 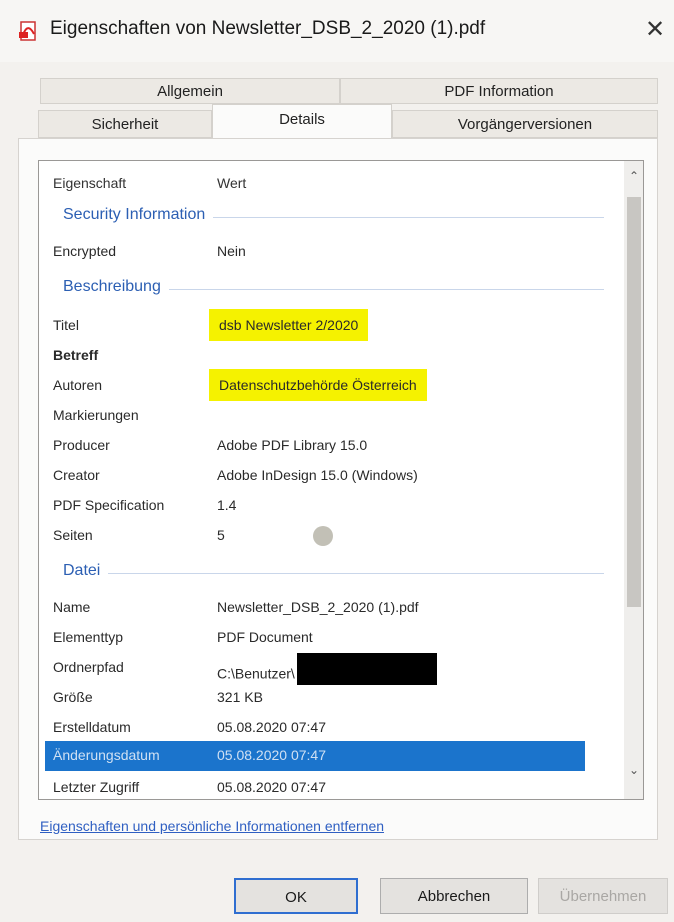 What do you see at coordinates (454, 896) in the screenshot?
I see `cancel-button: Abbrechen` at bounding box center [454, 896].